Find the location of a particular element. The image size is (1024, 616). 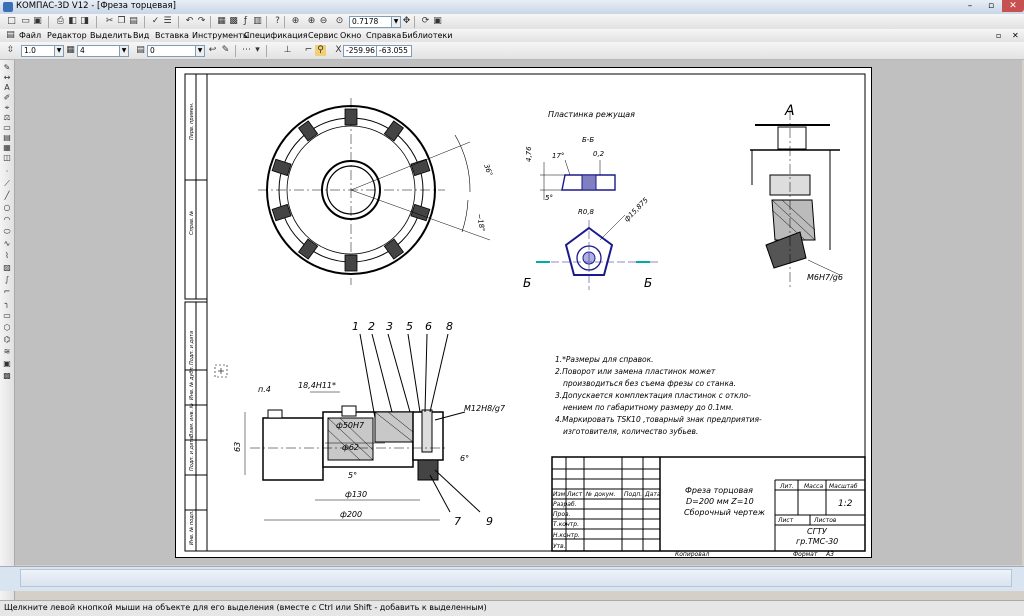

side-label-0: Перв. примен. is located at coordinates (192, 121).